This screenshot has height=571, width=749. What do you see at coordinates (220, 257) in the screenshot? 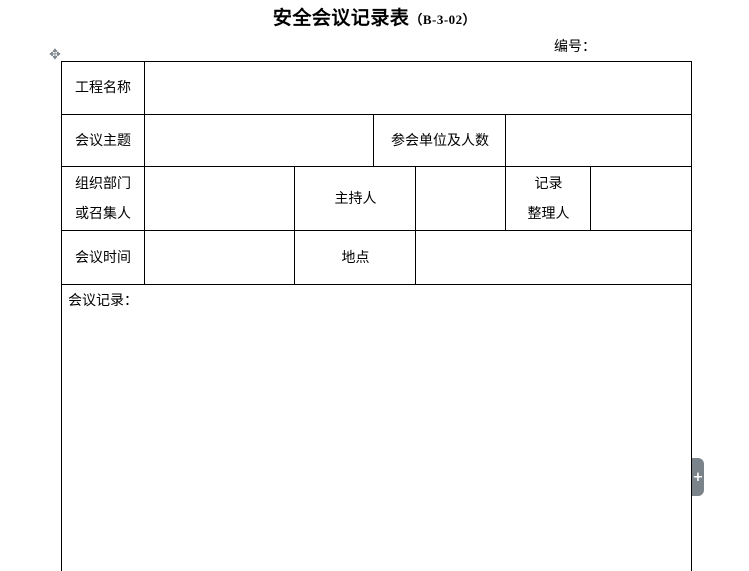
I see `meeting-time-field` at bounding box center [220, 257].